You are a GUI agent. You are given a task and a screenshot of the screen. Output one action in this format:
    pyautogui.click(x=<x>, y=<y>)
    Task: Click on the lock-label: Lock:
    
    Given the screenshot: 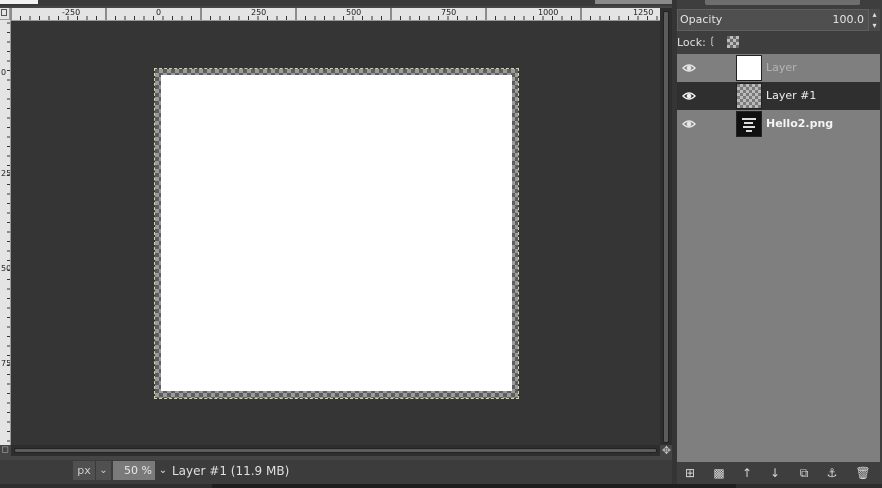 What is the action you would take?
    pyautogui.click(x=691, y=42)
    